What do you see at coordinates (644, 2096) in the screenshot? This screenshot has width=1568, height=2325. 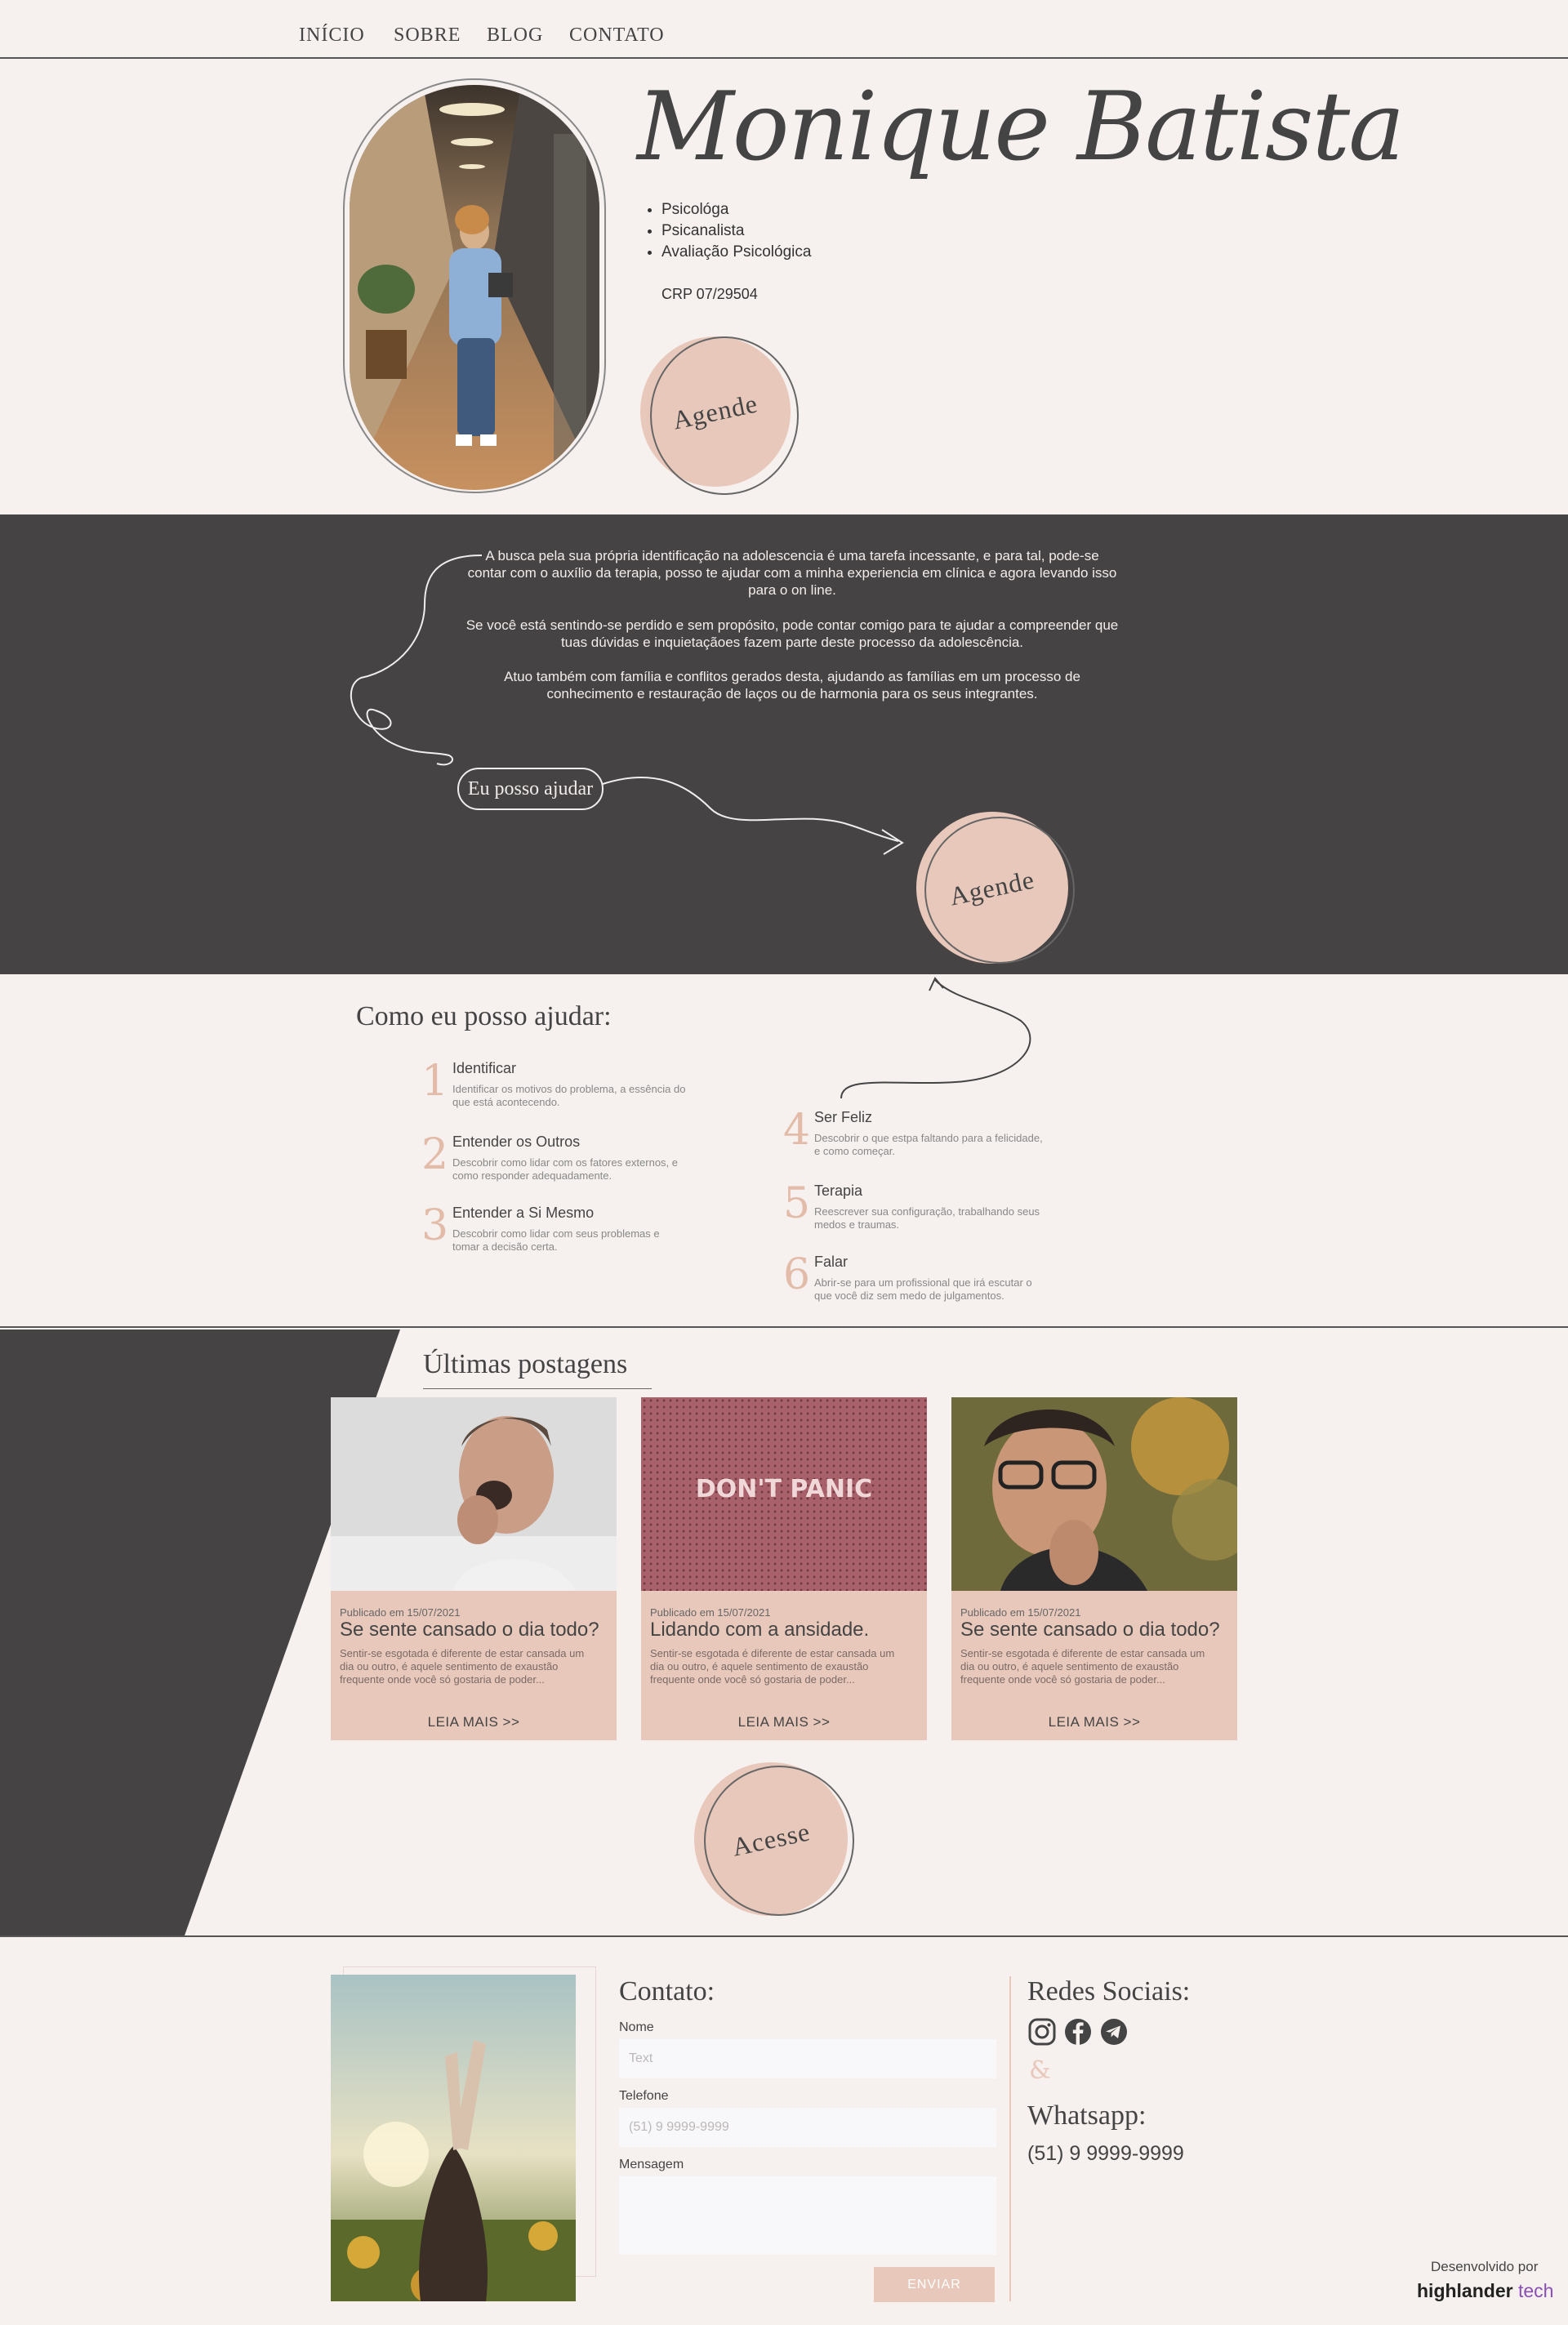 I see `phone-label: Telefone` at bounding box center [644, 2096].